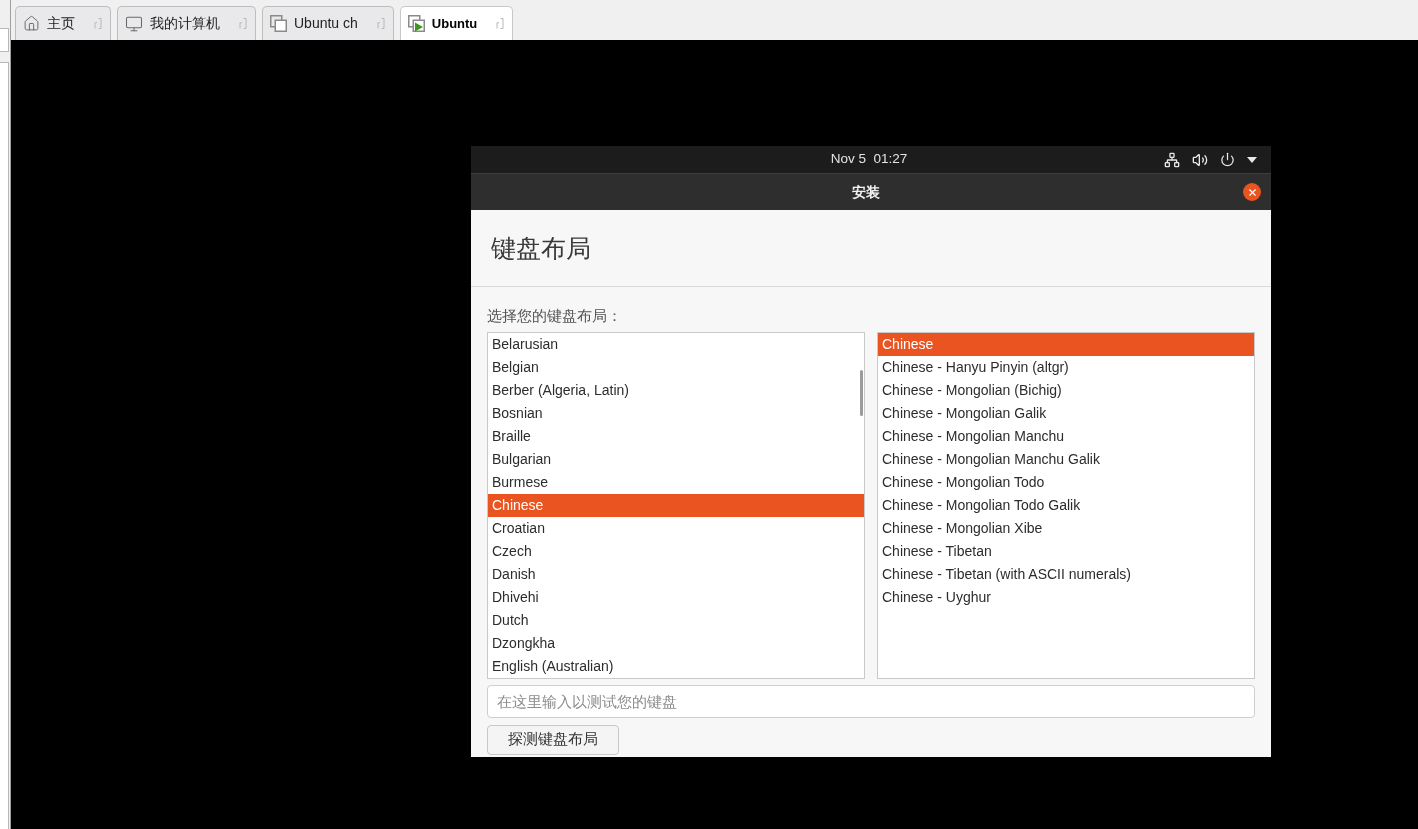 This screenshot has width=1418, height=829. What do you see at coordinates (1066, 574) in the screenshot?
I see `list-item: Chinese - Tibetan (with ASCII numerals)` at bounding box center [1066, 574].